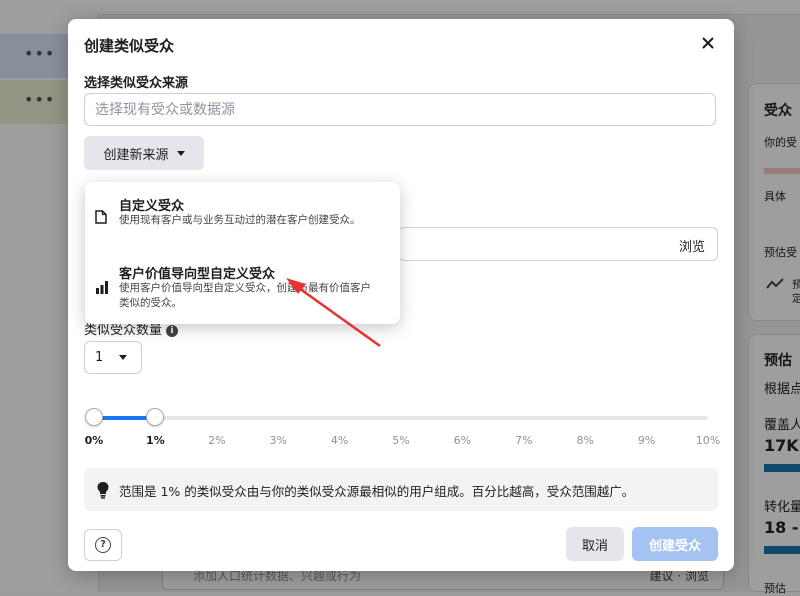  What do you see at coordinates (102, 287) in the screenshot?
I see `bar-chart-icon` at bounding box center [102, 287].